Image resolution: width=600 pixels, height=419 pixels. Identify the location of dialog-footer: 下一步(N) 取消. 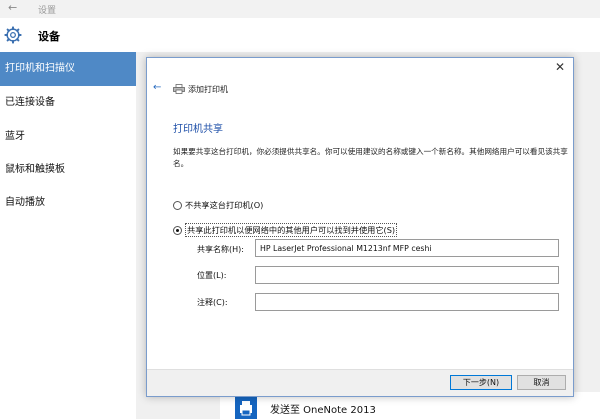
(360, 382).